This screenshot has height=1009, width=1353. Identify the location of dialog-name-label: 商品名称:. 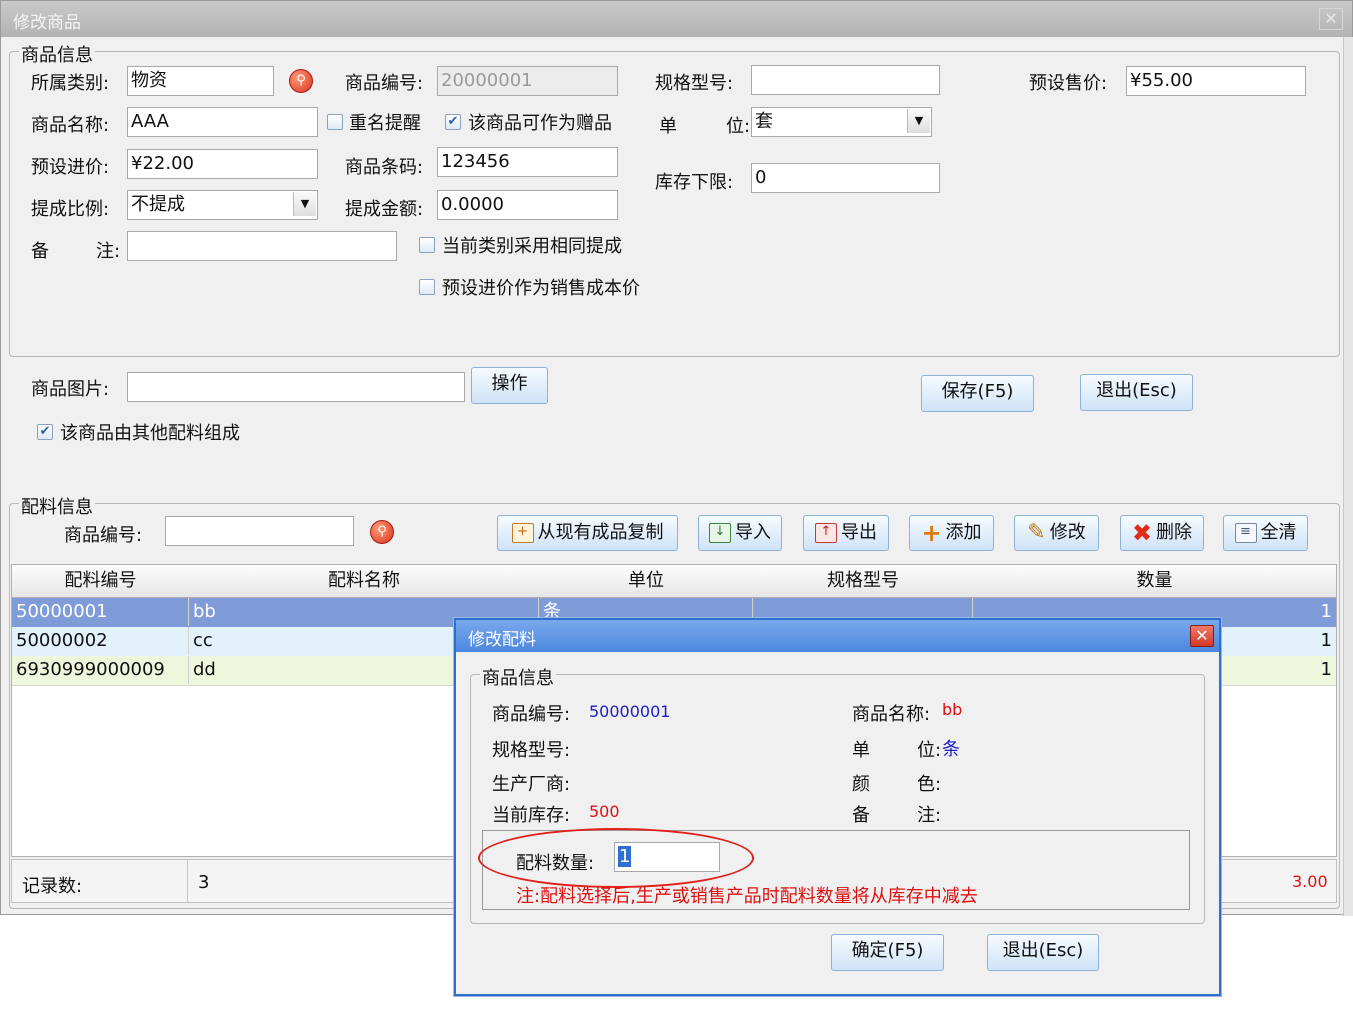
(891, 714).